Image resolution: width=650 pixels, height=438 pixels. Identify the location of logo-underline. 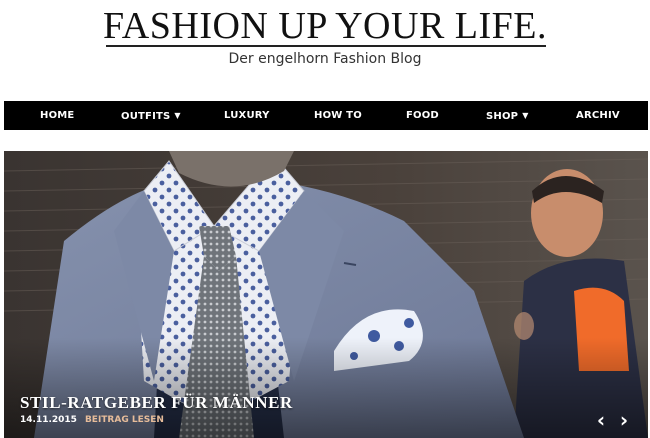
(326, 46).